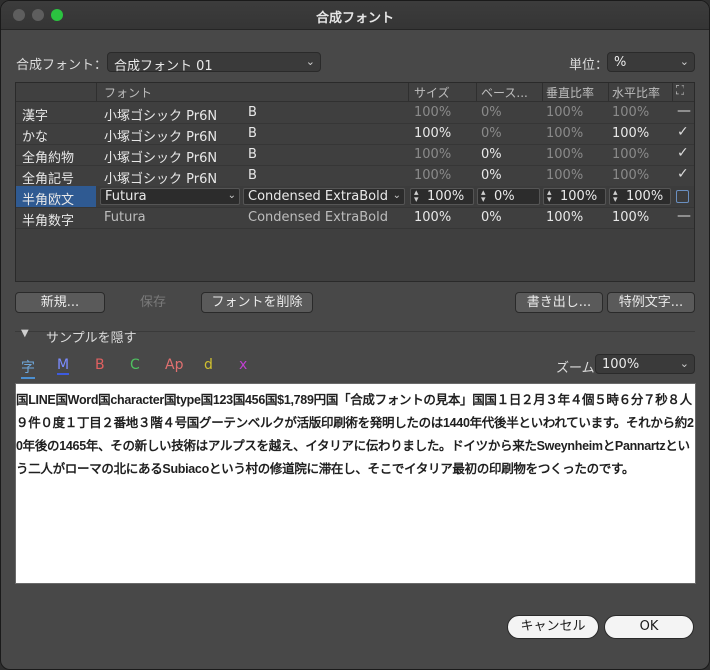 The height and width of the screenshot is (670, 710). What do you see at coordinates (62, 65) in the screenshot?
I see `composite-font-label: 合成フォント：` at bounding box center [62, 65].